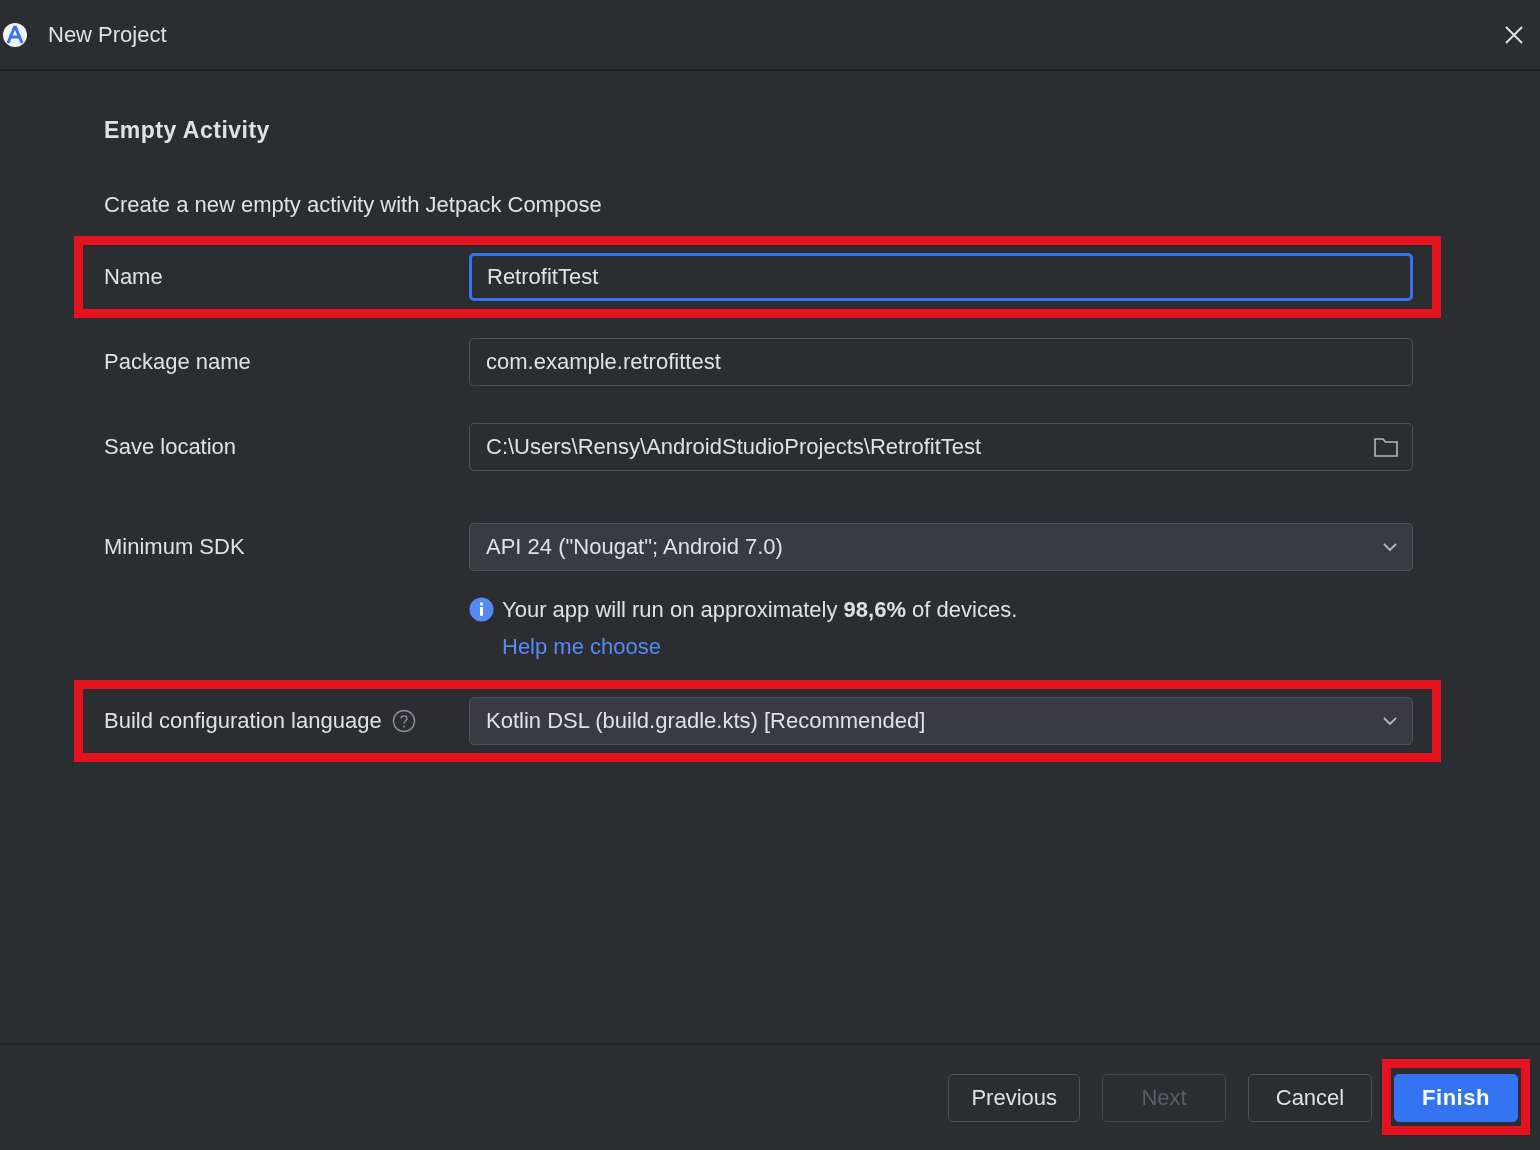  I want to click on text-field: com.example.retrofittest, so click(941, 361).